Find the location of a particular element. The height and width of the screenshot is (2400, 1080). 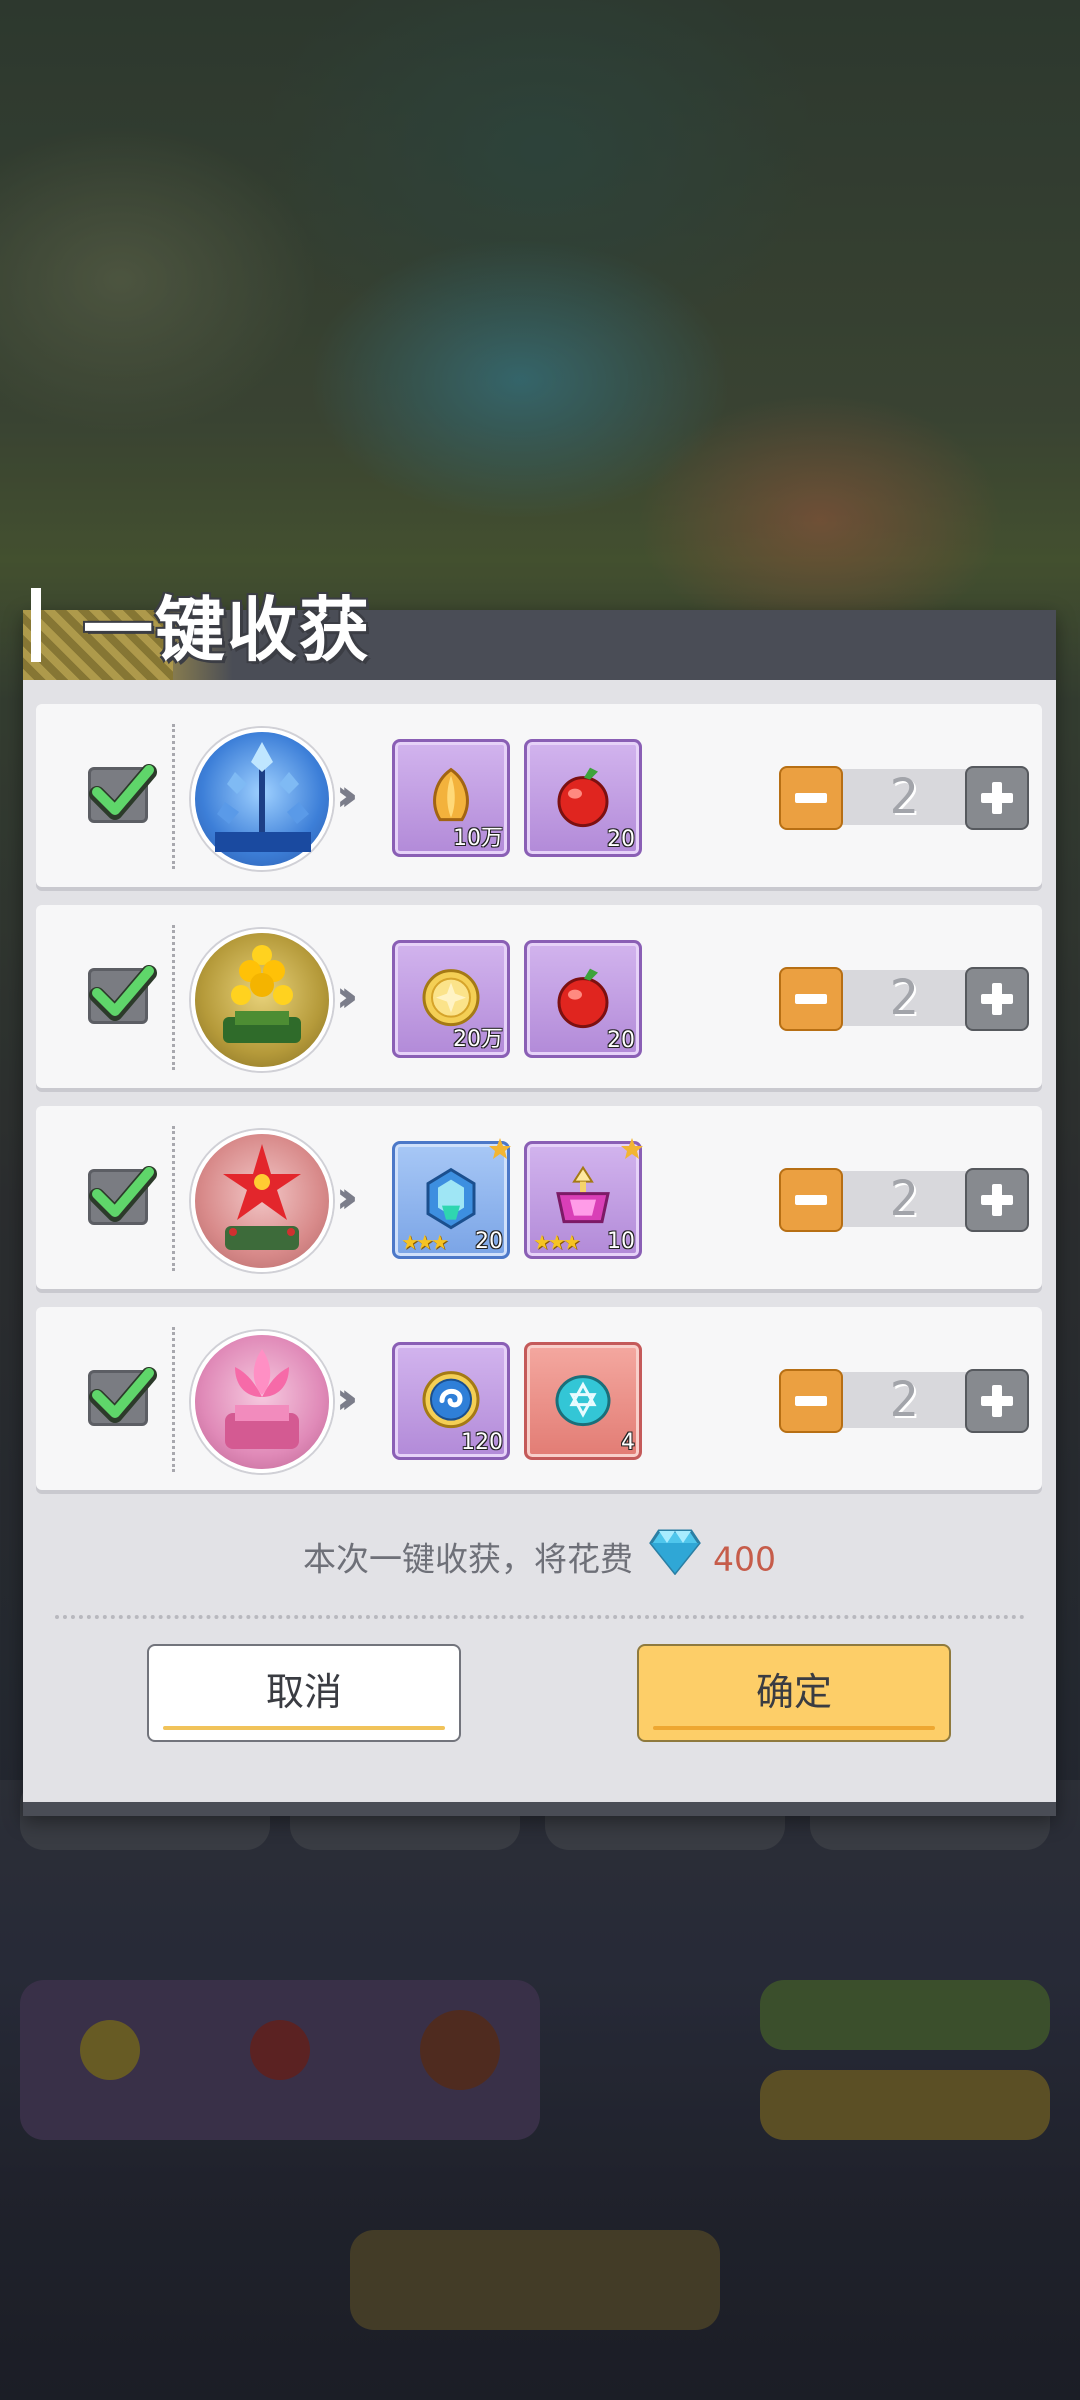

diamond-icon is located at coordinates (675, 1558).